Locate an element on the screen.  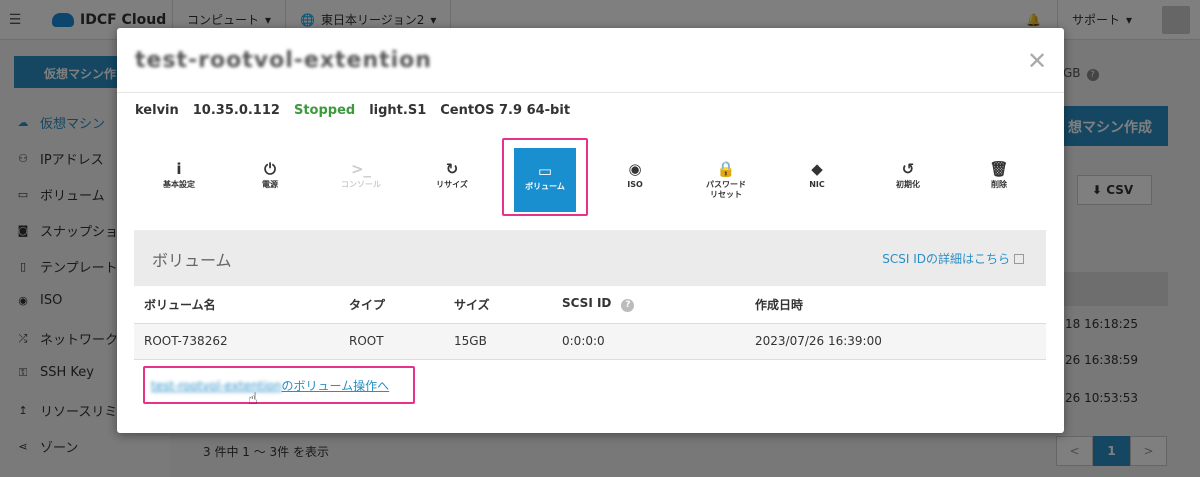
action-info-button: i 基本設定 is located at coordinates (179, 179).